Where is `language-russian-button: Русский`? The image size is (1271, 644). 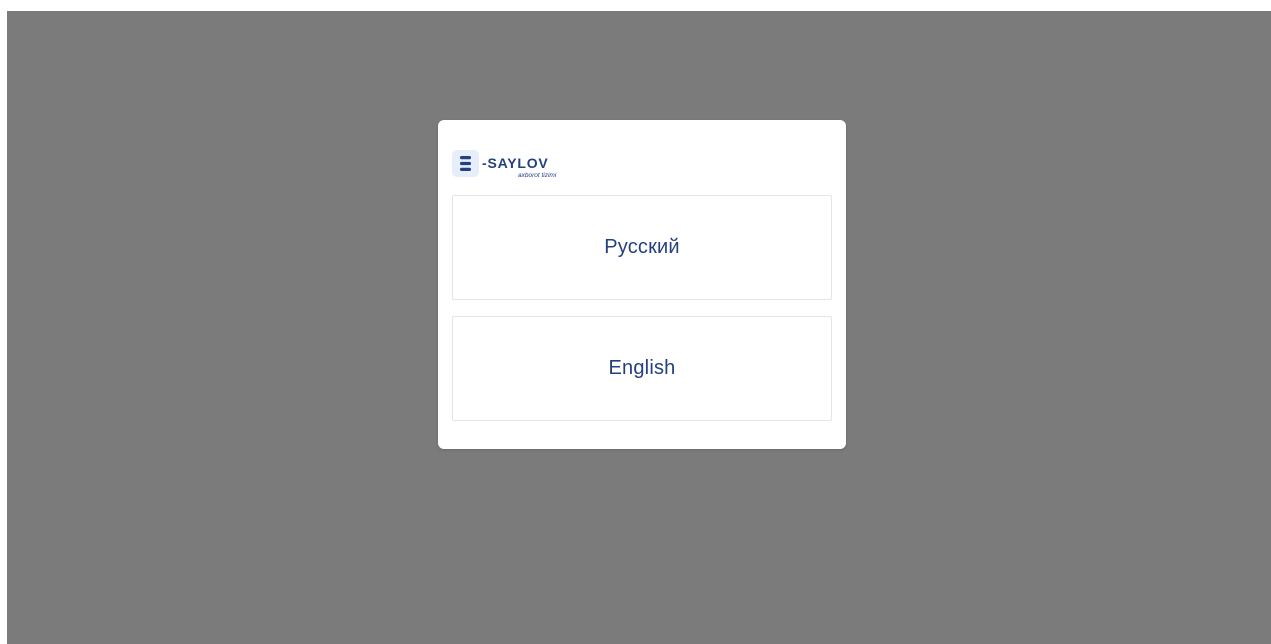
language-russian-button: Русский is located at coordinates (642, 247).